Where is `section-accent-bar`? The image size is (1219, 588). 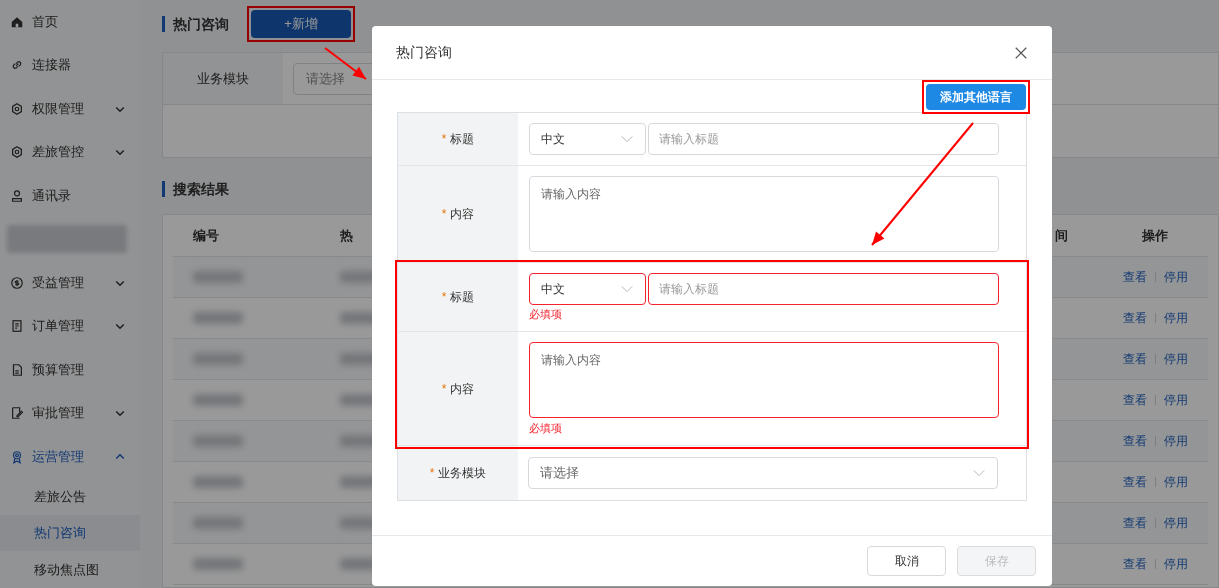
section-accent-bar is located at coordinates (163, 189).